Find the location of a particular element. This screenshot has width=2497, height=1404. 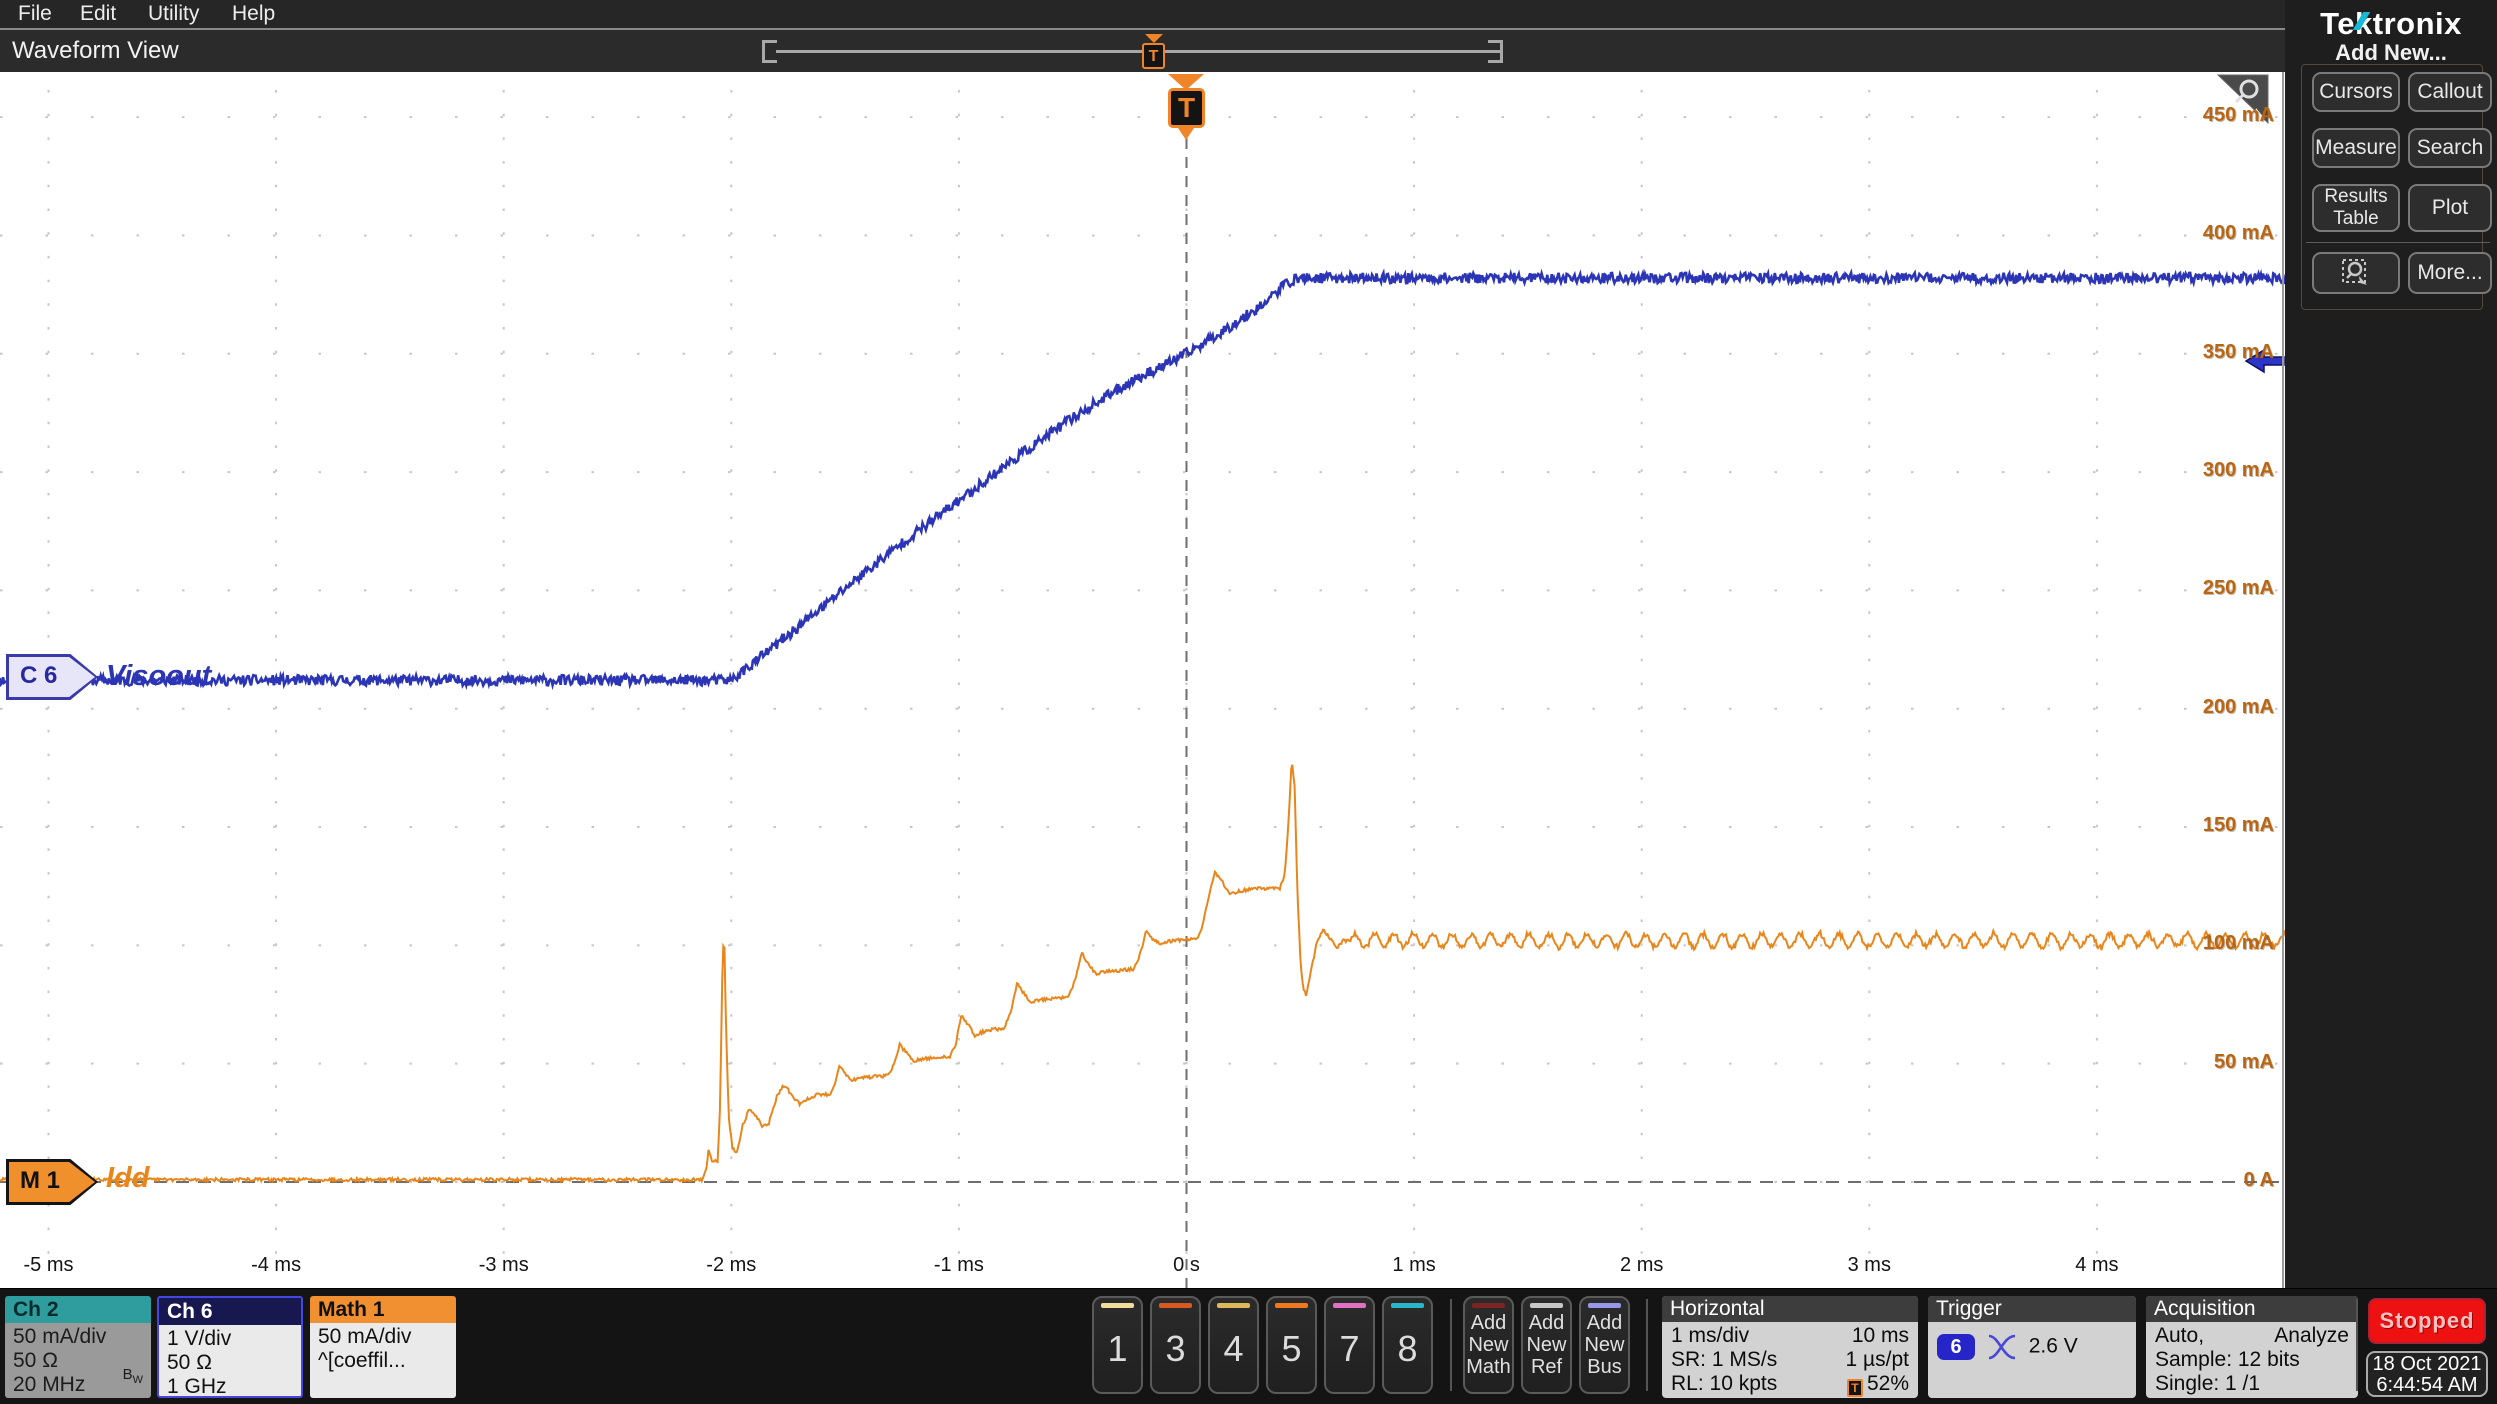

ch6-title: Ch 6 is located at coordinates (230, 1311).